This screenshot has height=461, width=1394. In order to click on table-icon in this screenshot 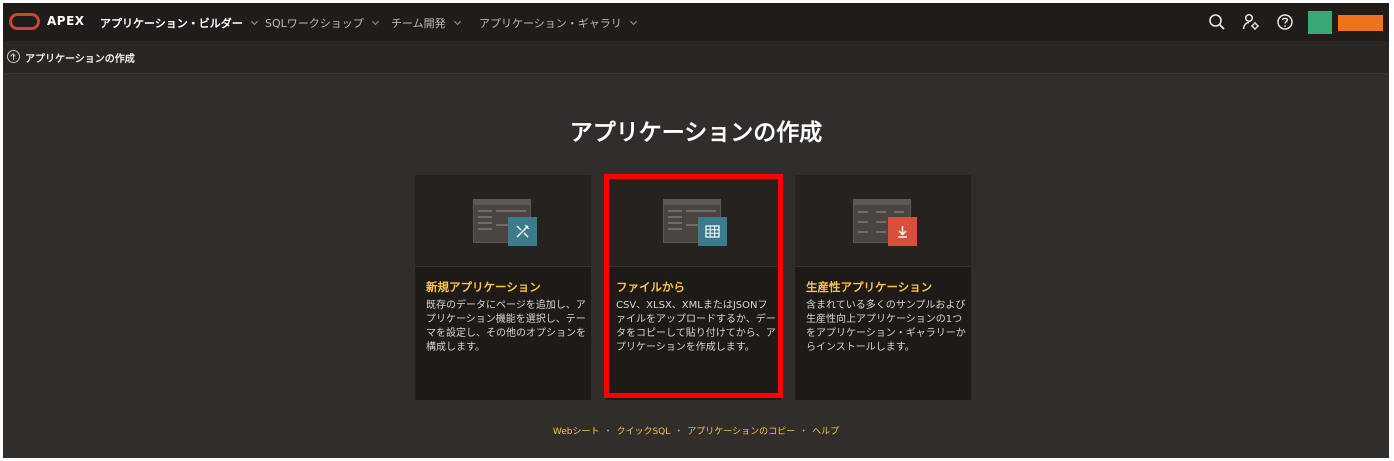, I will do `click(712, 231)`.